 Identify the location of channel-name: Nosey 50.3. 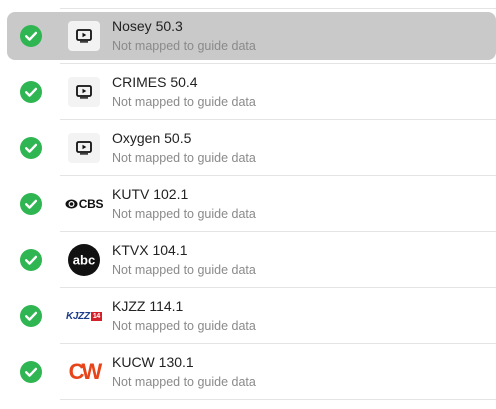
(147, 26).